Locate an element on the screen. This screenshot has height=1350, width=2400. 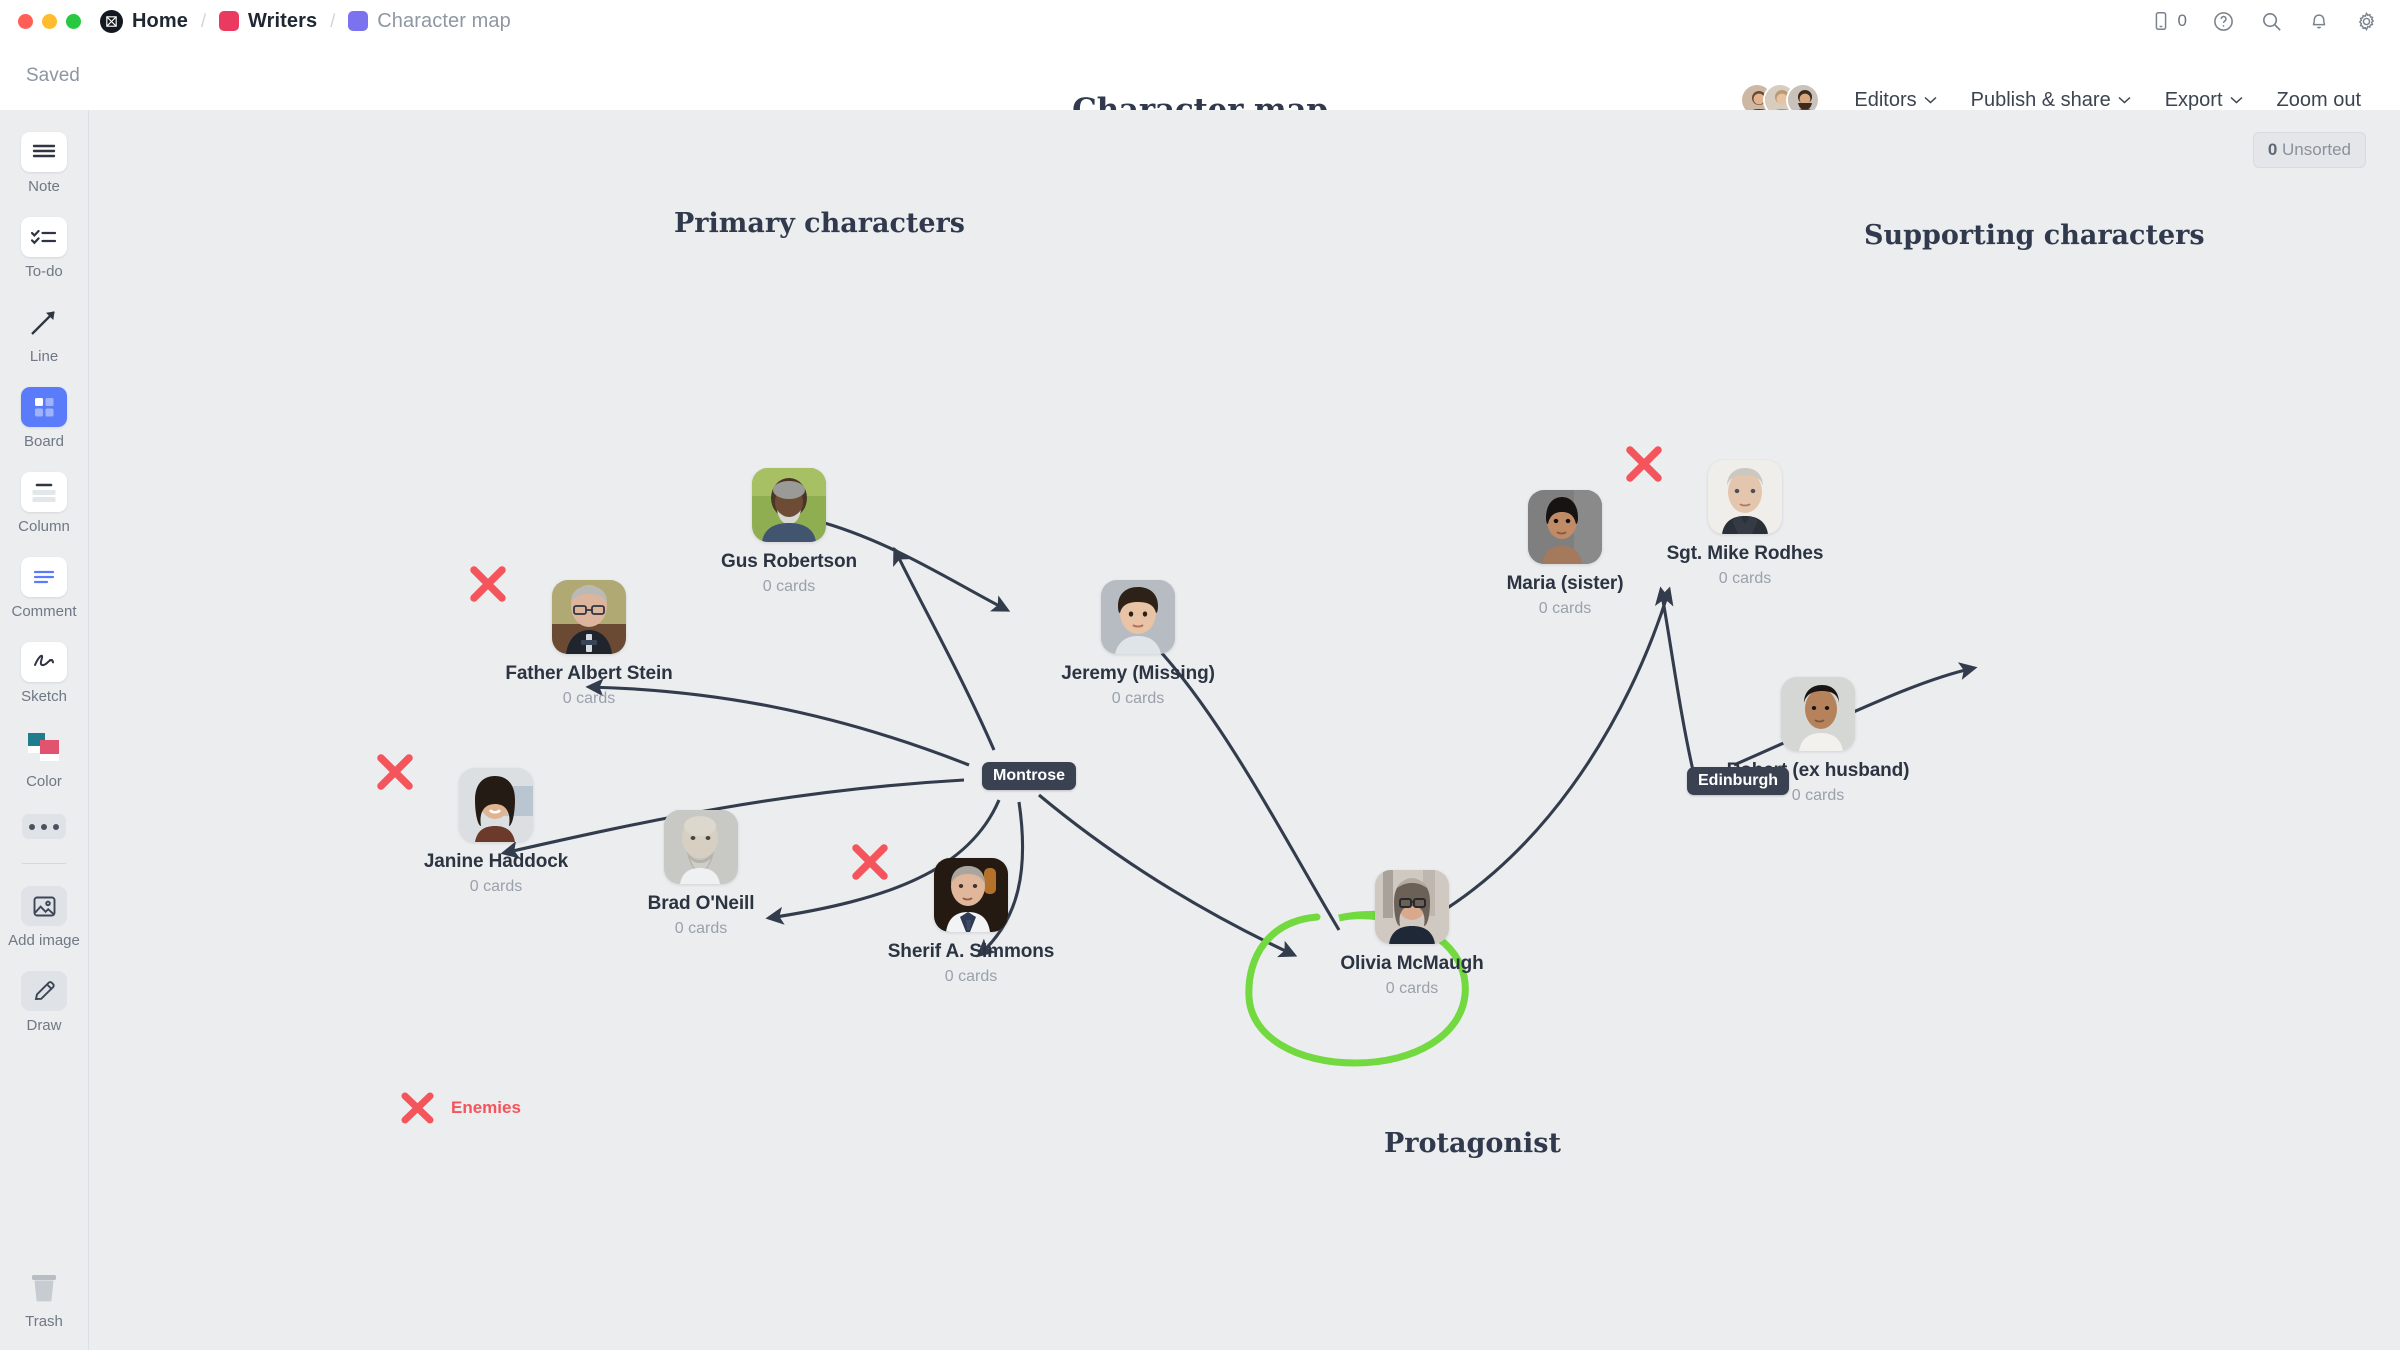
rail-label-comment: Comment is located at coordinates (44, 611).